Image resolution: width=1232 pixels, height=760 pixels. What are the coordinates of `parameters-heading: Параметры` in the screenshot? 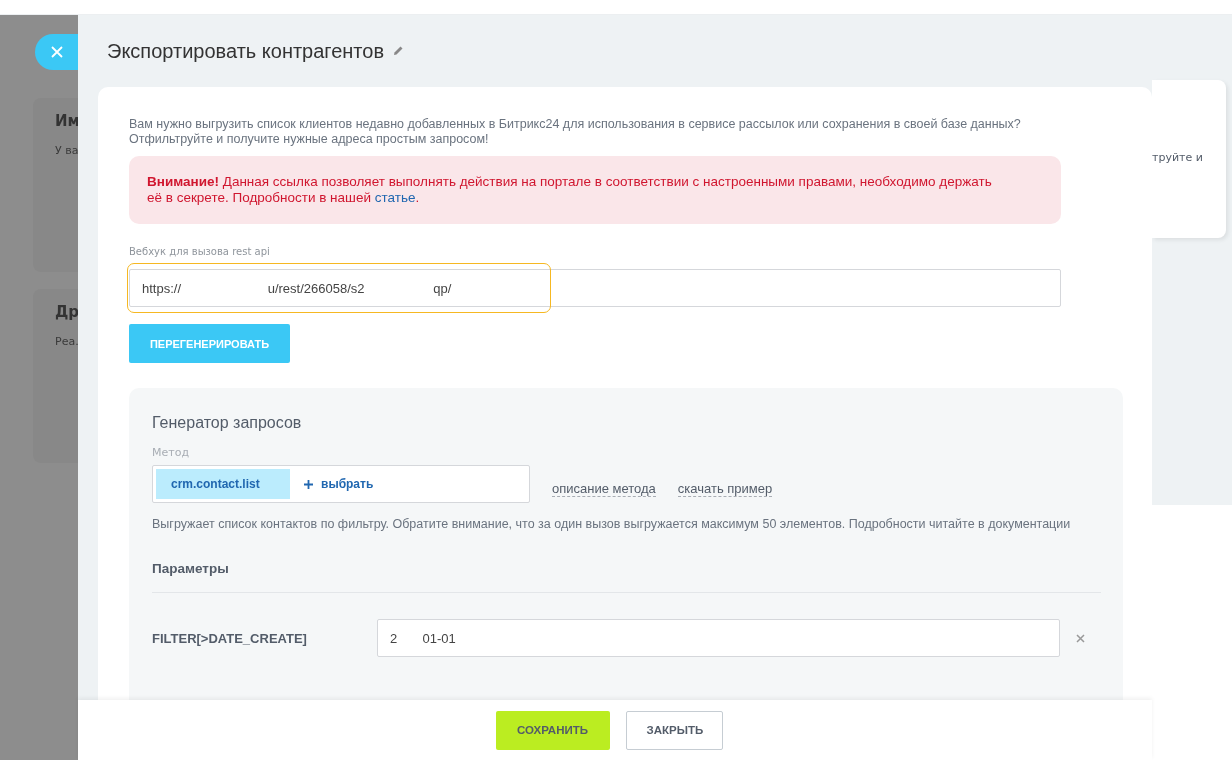 It's located at (191, 568).